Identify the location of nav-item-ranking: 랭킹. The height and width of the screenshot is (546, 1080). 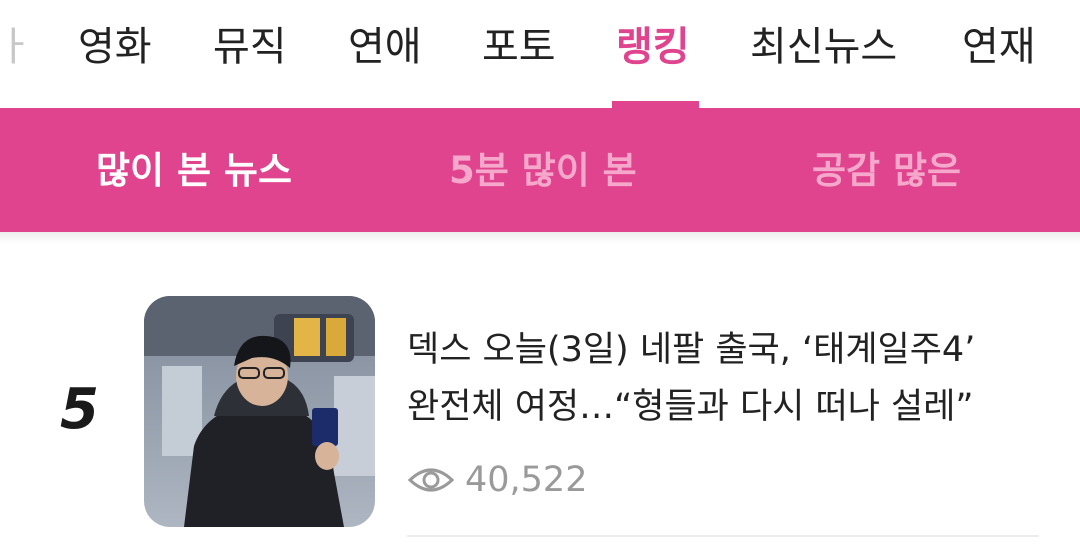
(653, 47).